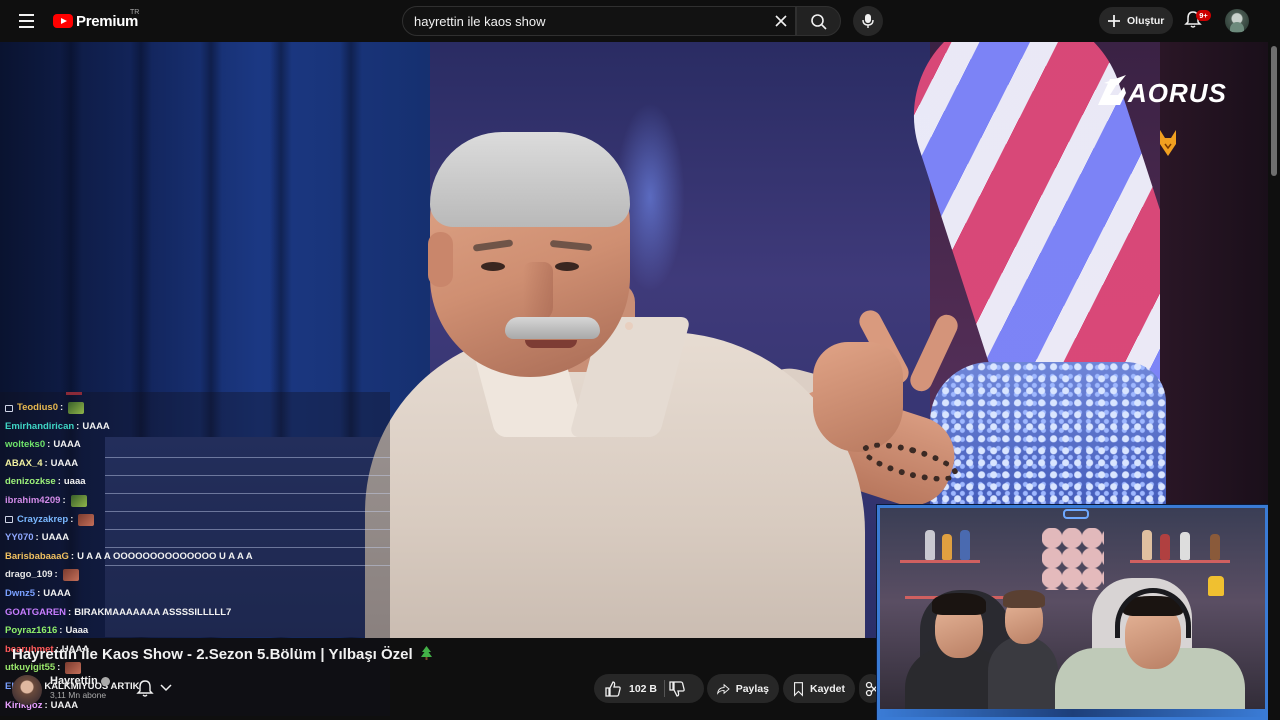 Image resolution: width=1280 pixels, height=720 pixels. I want to click on chat-username: Crayzakrep, so click(42, 520).